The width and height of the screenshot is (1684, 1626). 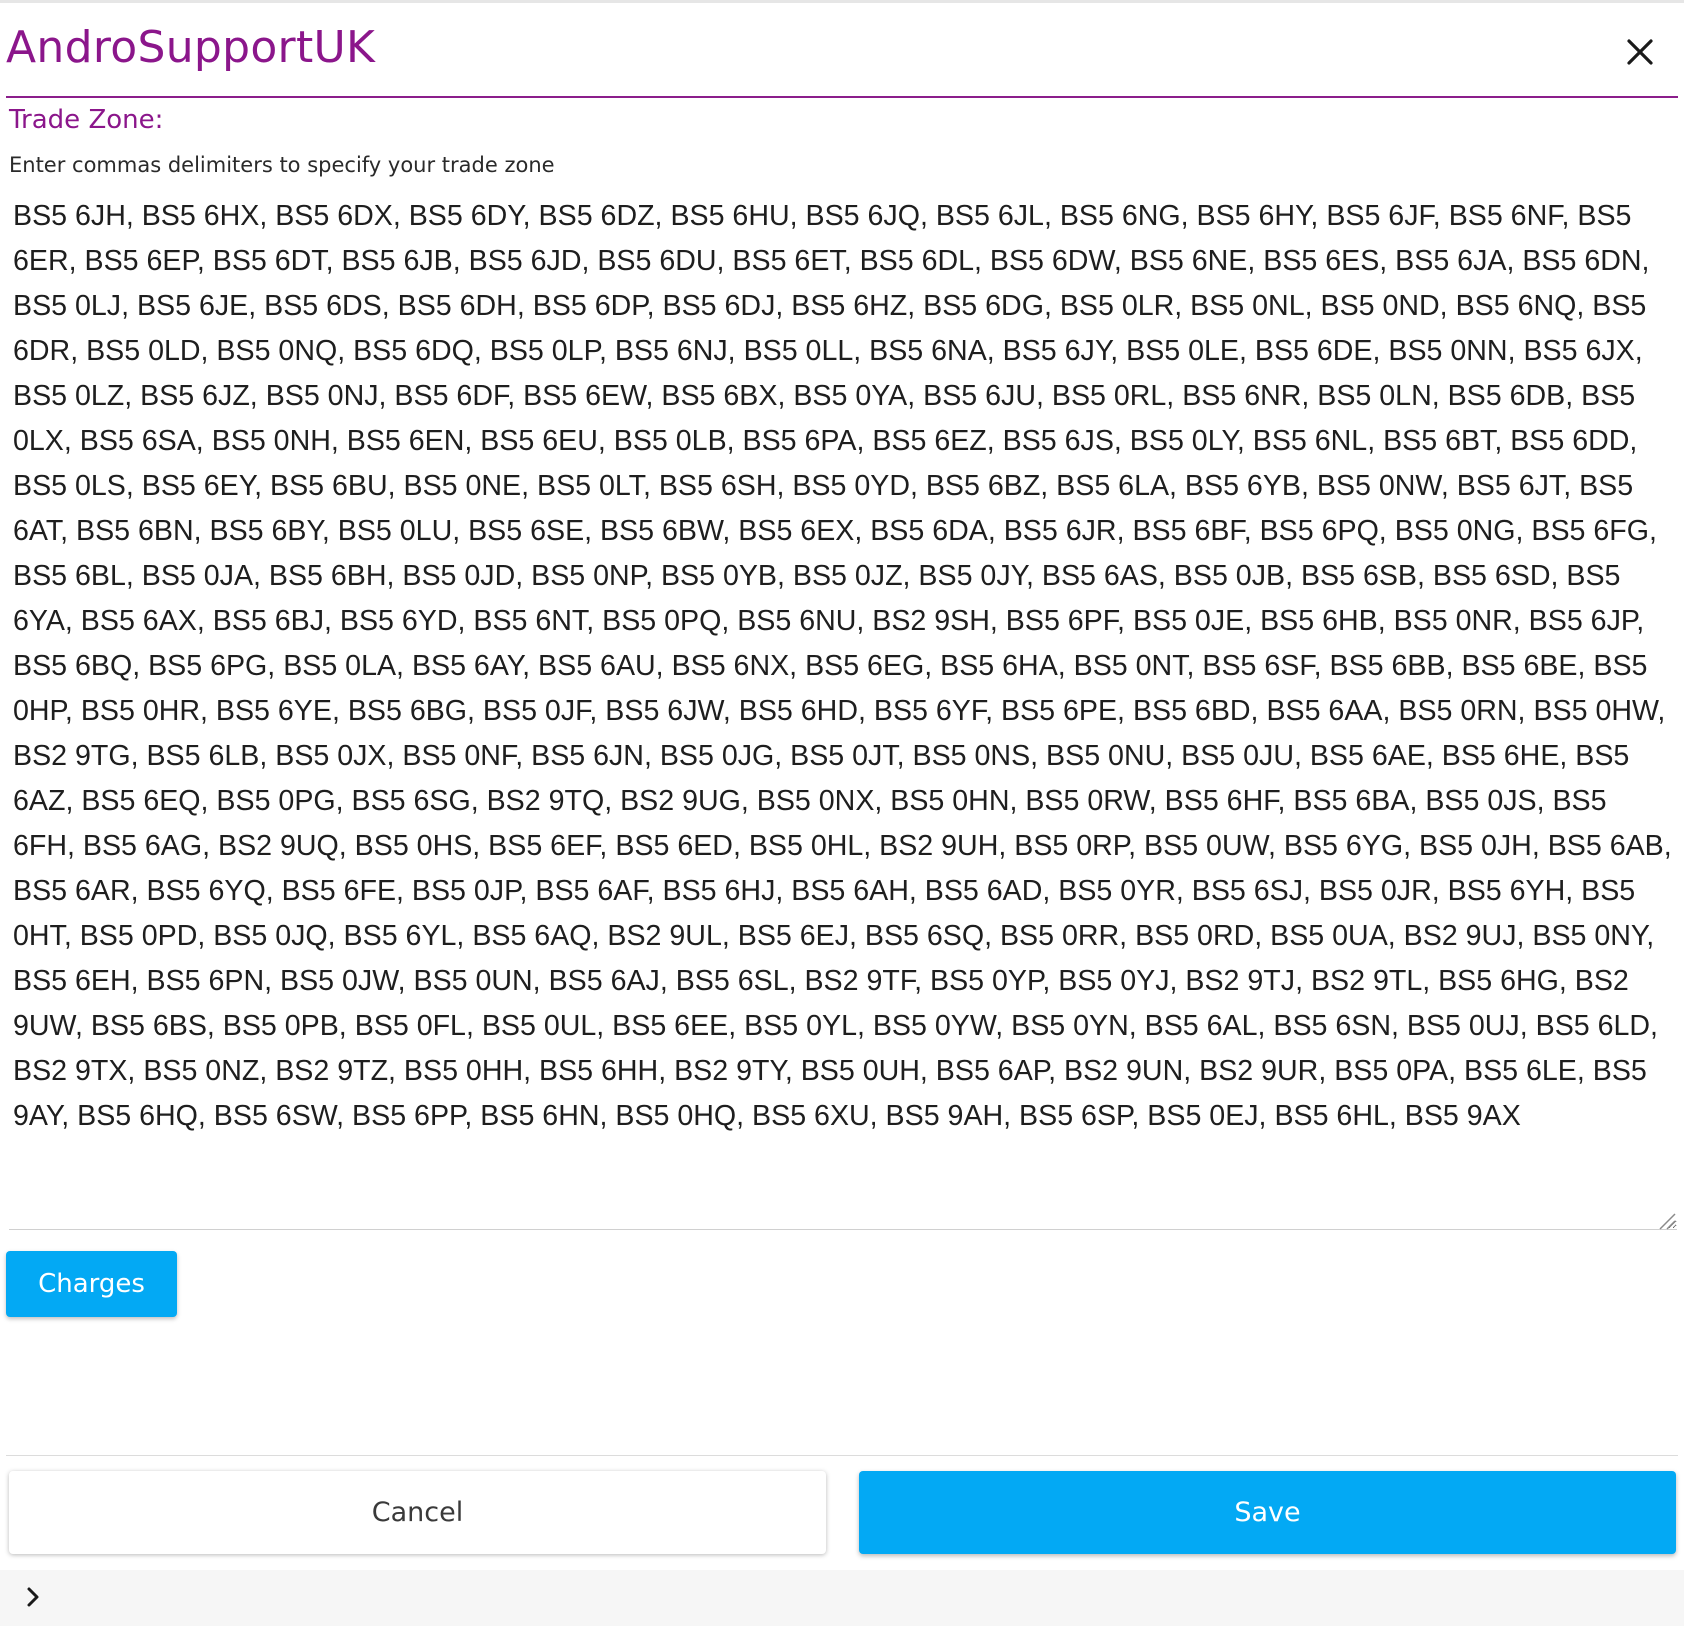 I want to click on chevron-right-icon, so click(x=33, y=1597).